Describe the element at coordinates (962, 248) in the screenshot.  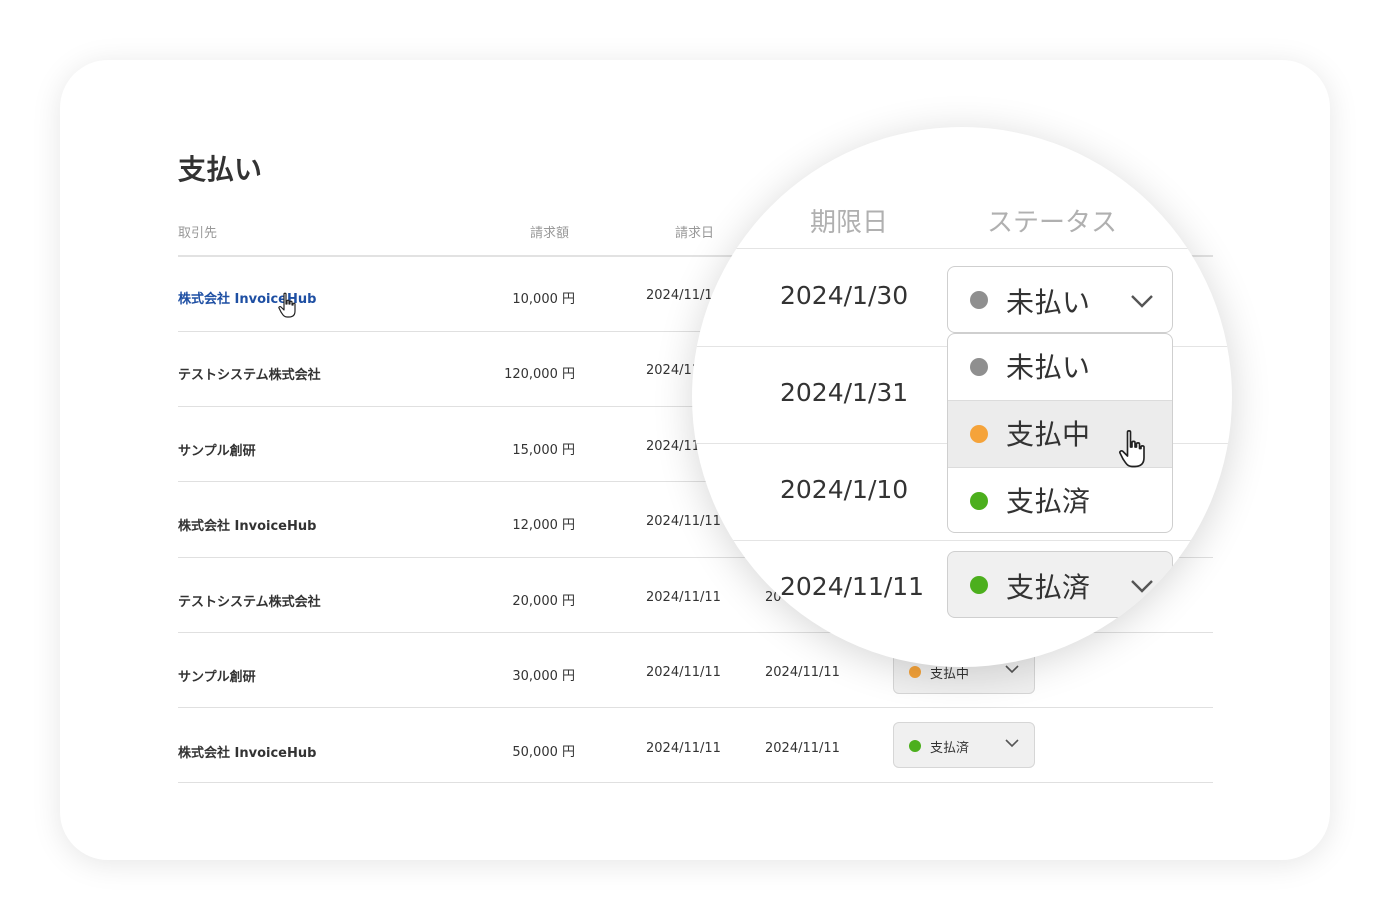
I see `header-divider` at that location.